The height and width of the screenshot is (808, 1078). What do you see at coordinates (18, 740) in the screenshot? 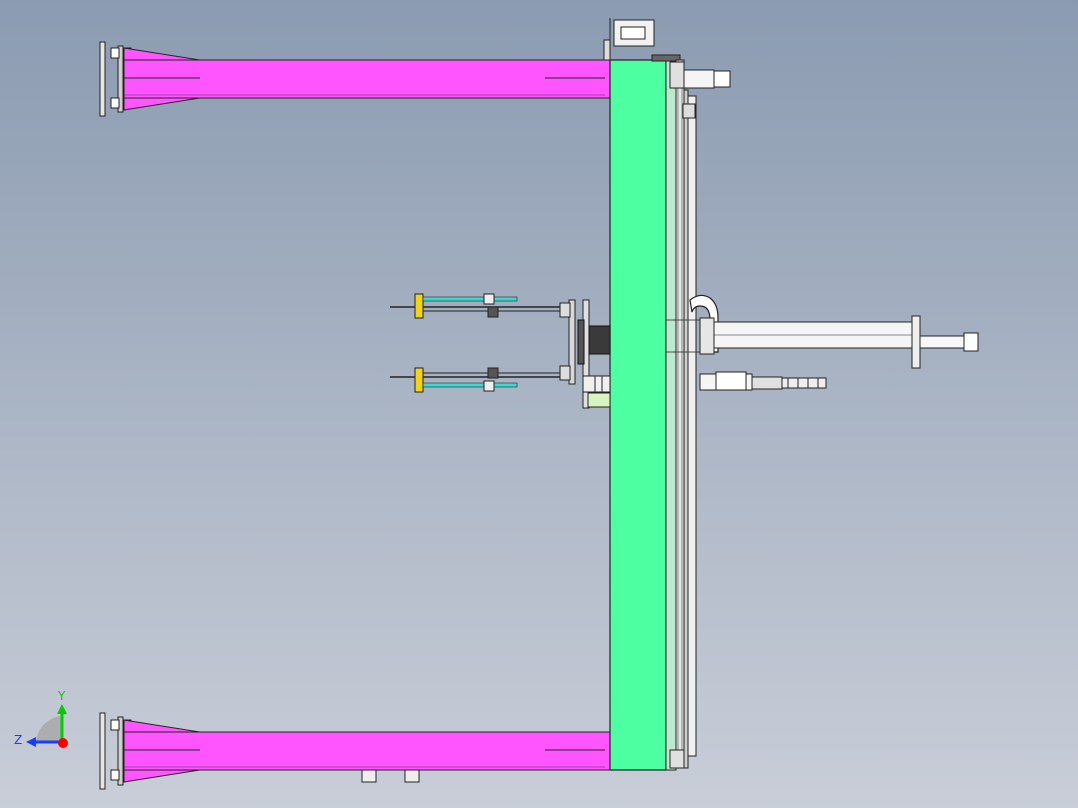
I see `triad-z-label: Z` at bounding box center [18, 740].